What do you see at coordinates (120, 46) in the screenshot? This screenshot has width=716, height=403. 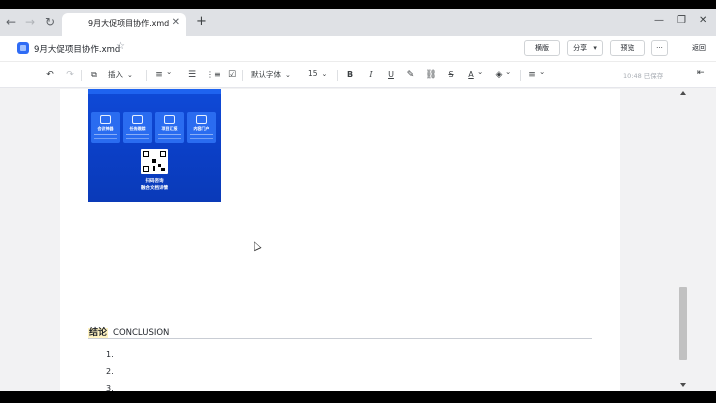 I see `star-icon: ☆` at bounding box center [120, 46].